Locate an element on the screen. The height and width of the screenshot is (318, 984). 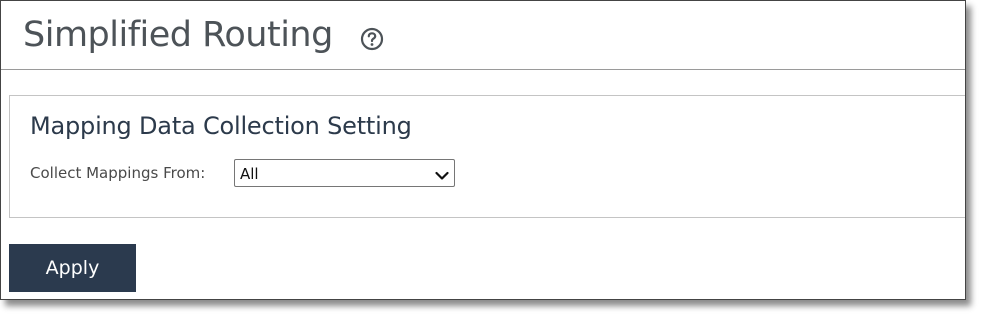
collect-mappings-label: Collect Mappings From: is located at coordinates (118, 173).